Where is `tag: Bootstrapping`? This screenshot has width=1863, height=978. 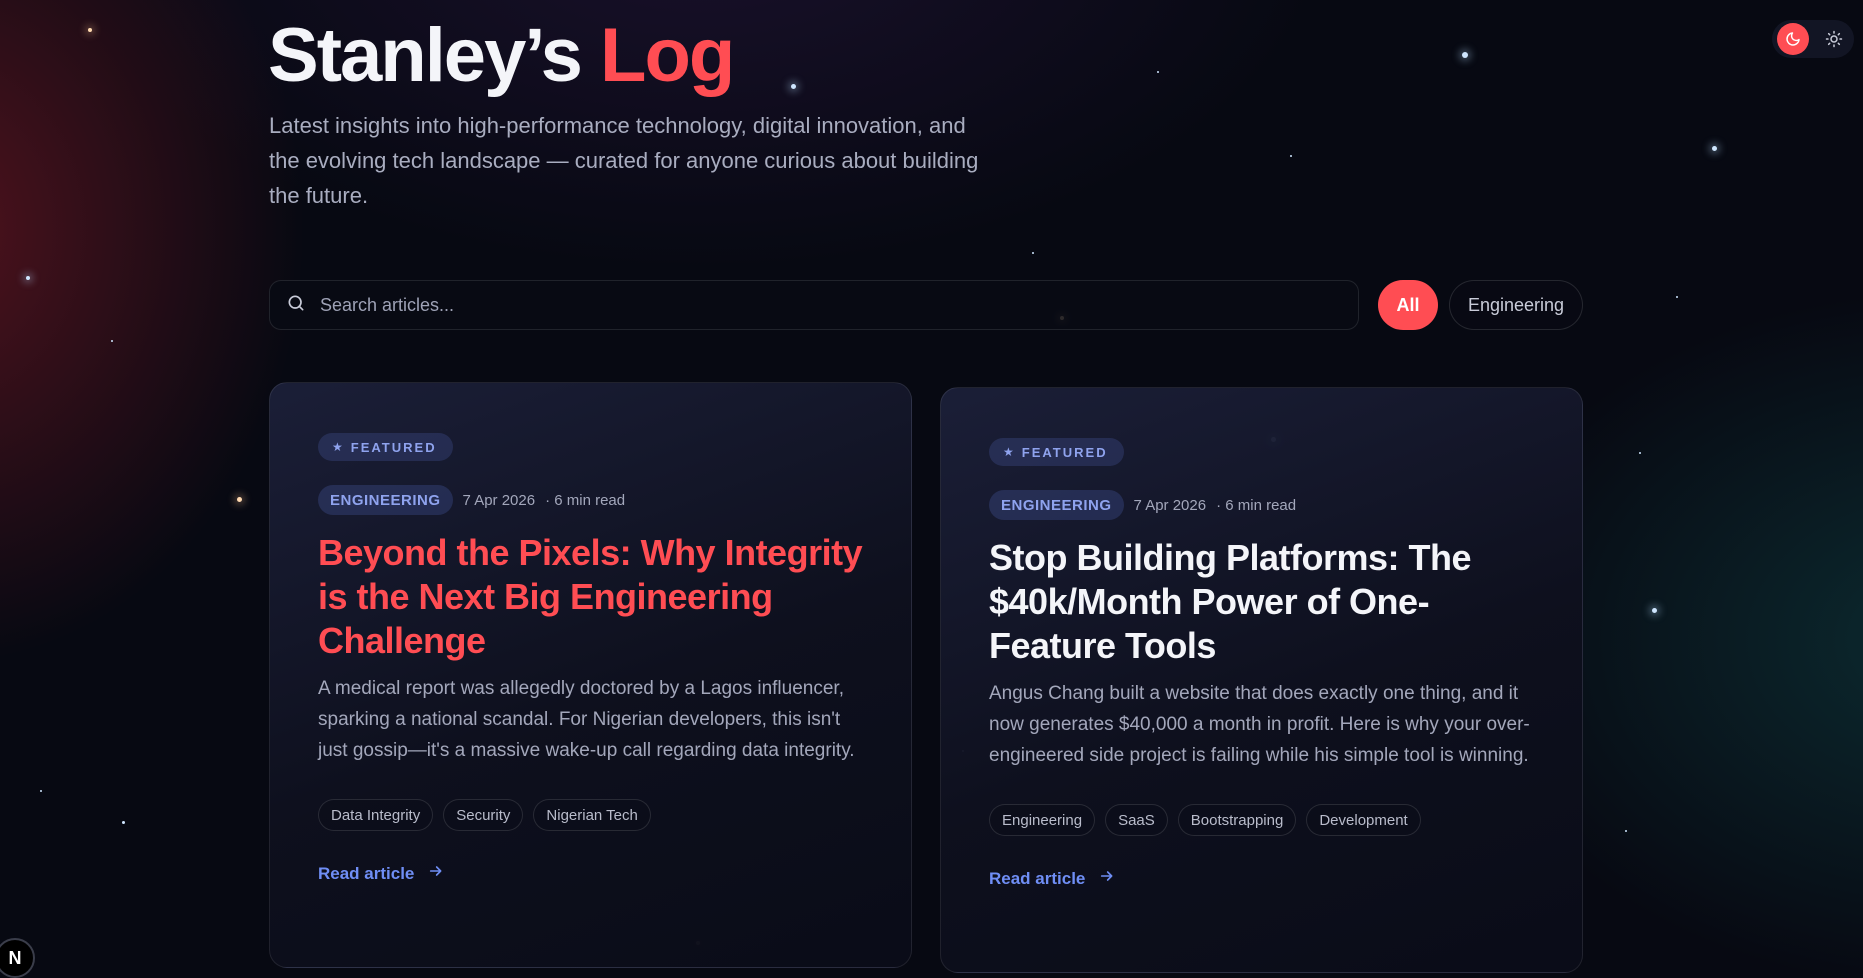 tag: Bootstrapping is located at coordinates (1237, 820).